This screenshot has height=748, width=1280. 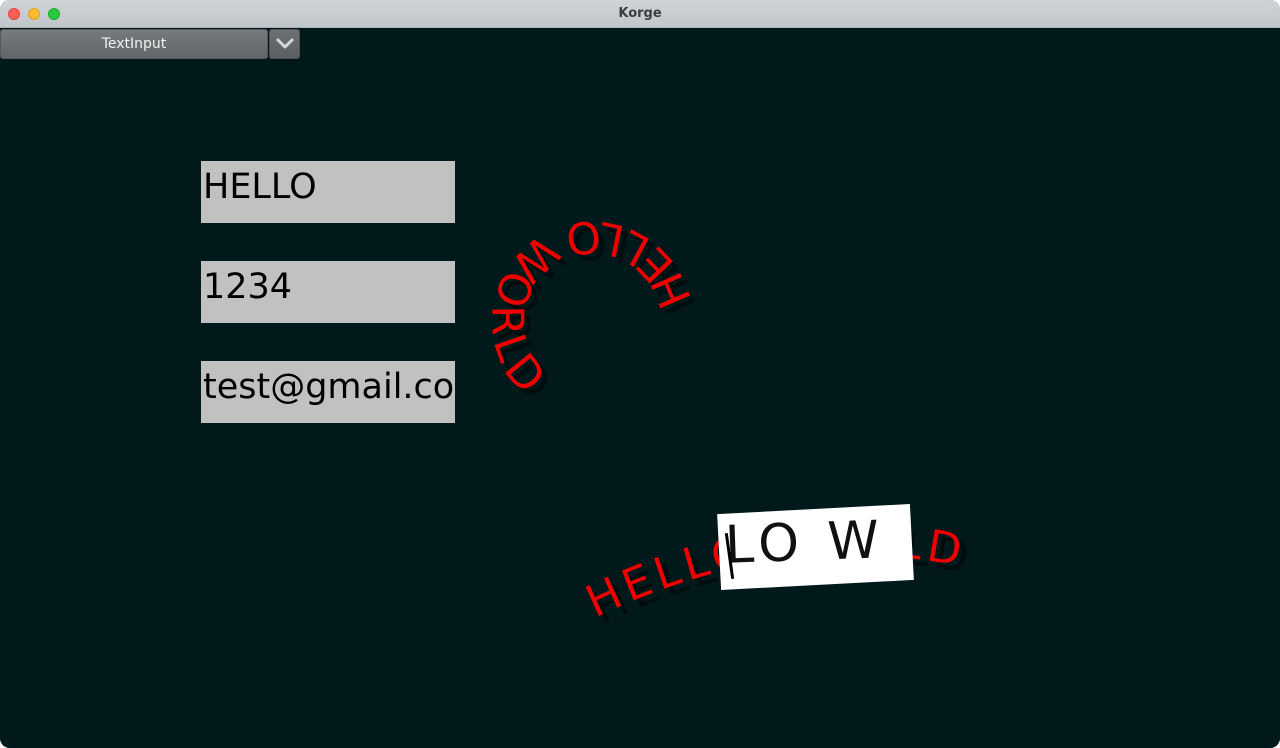 I want to click on window-title: Korge, so click(x=640, y=13).